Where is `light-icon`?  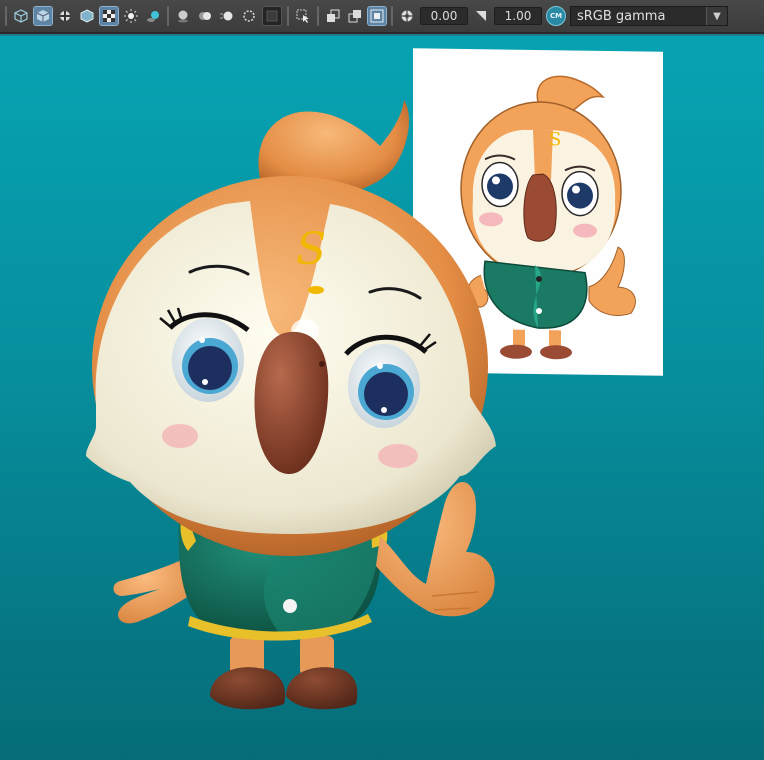 light-icon is located at coordinates (131, 16).